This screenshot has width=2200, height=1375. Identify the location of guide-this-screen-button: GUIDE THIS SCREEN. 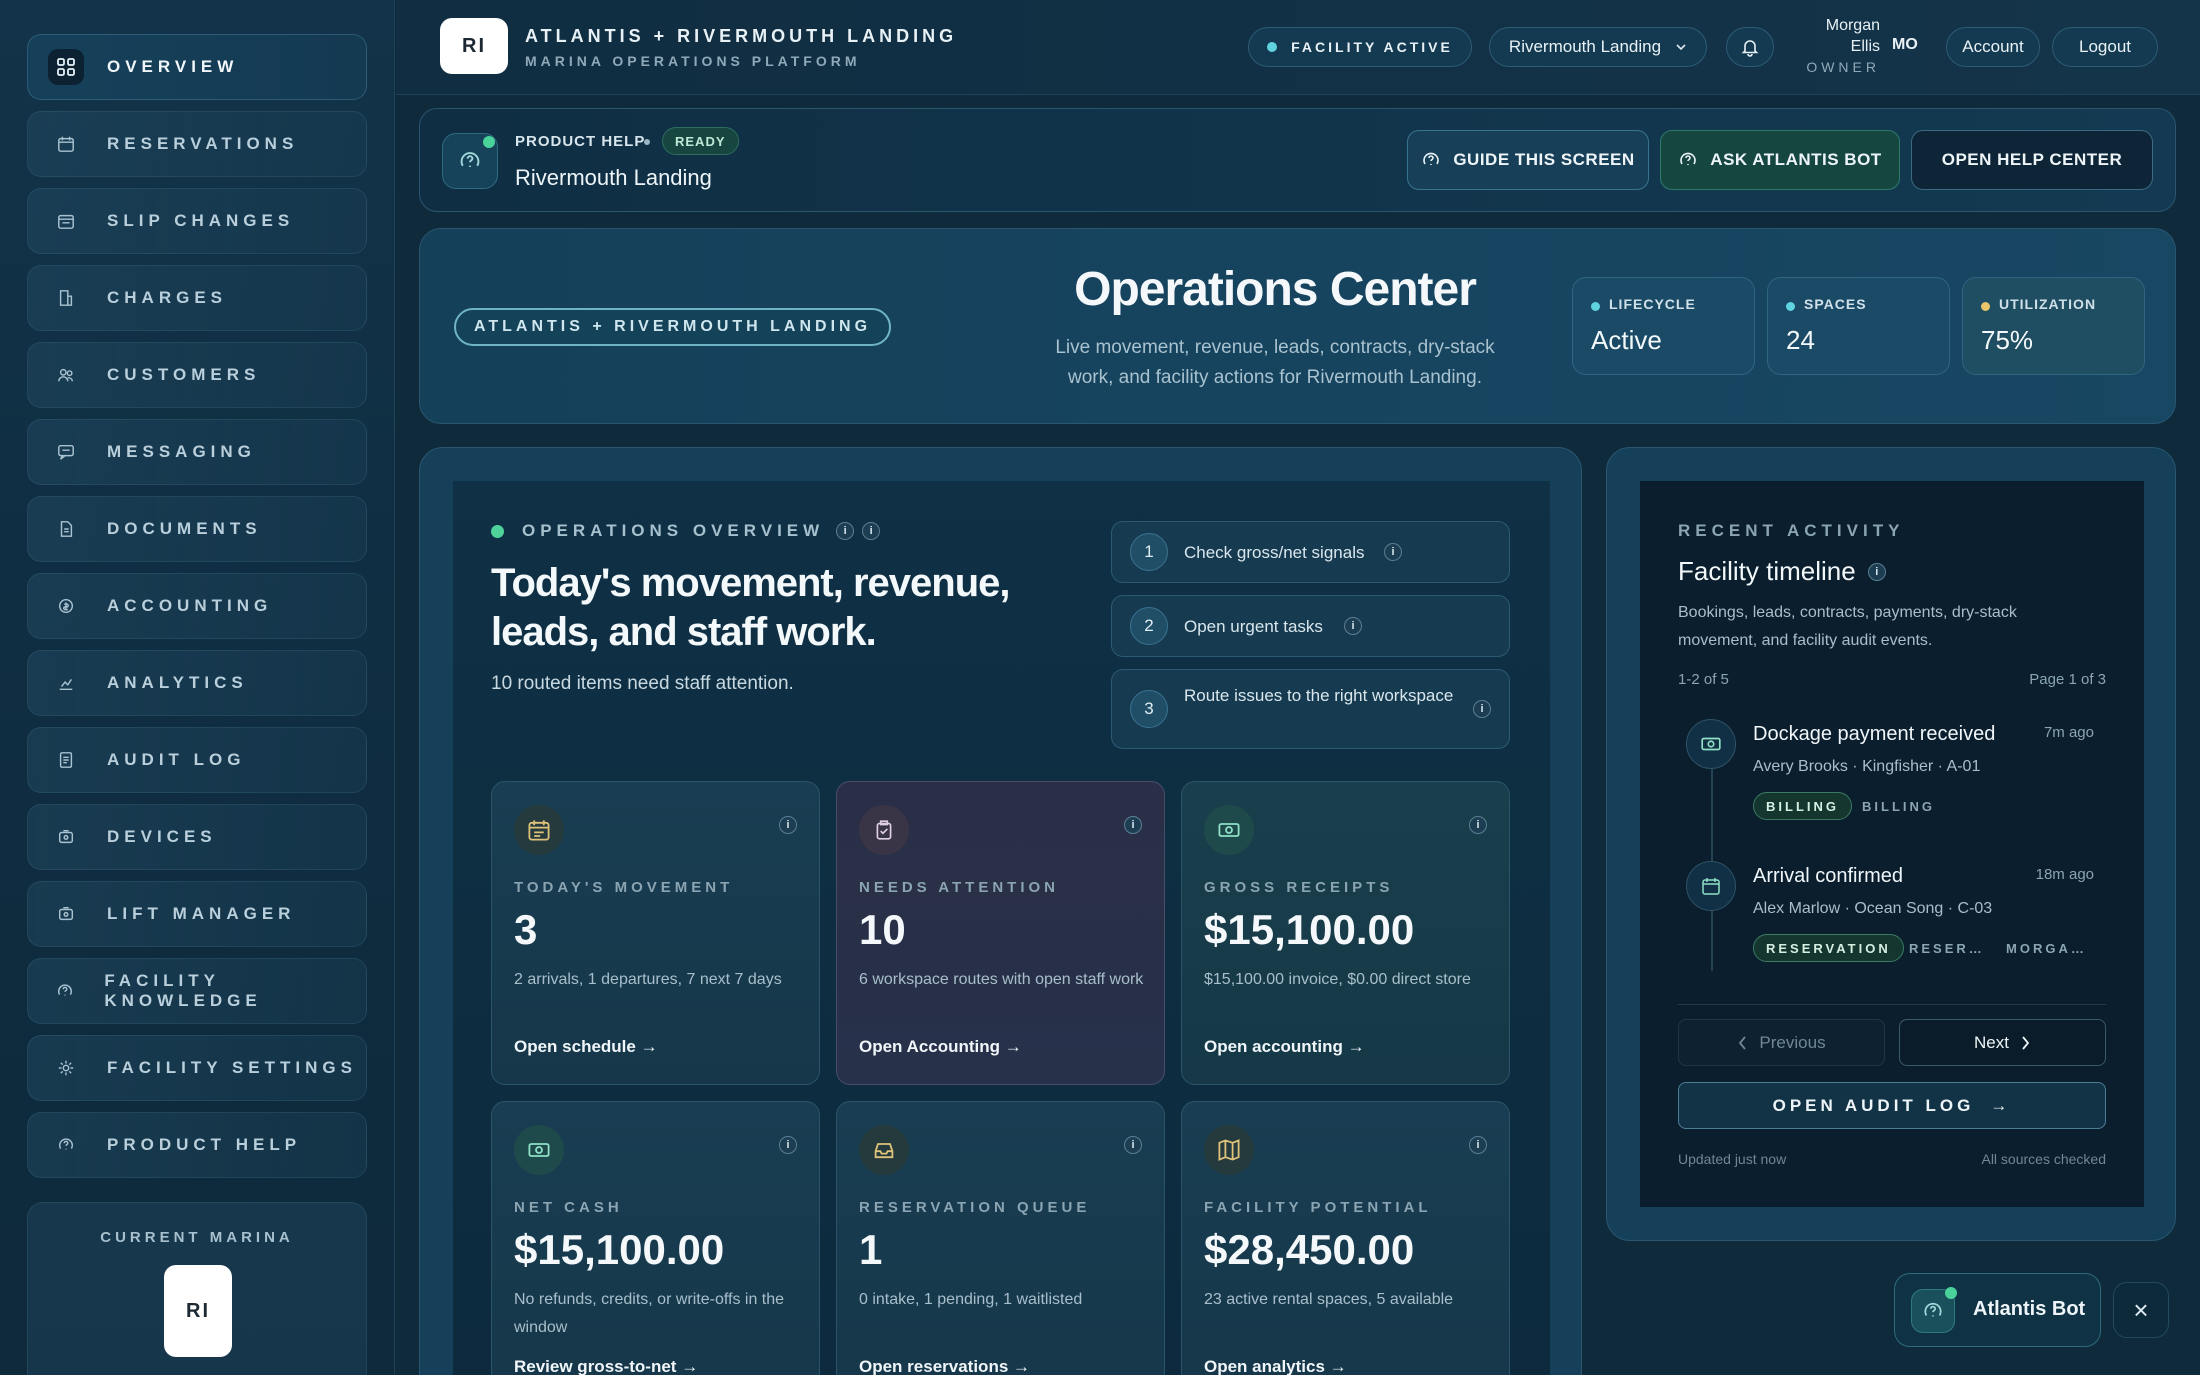
(1528, 160).